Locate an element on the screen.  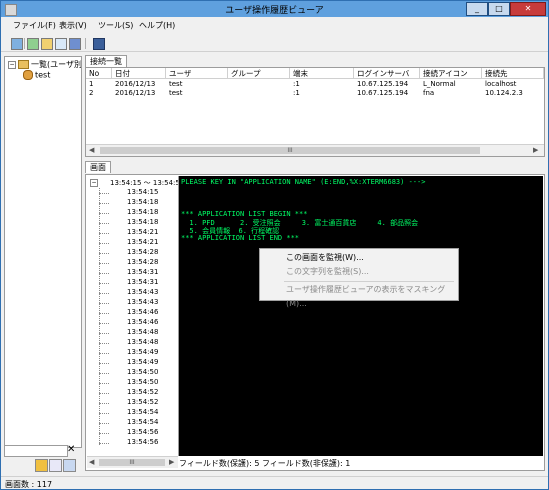
folder-icon is located at coordinates (23, 64).